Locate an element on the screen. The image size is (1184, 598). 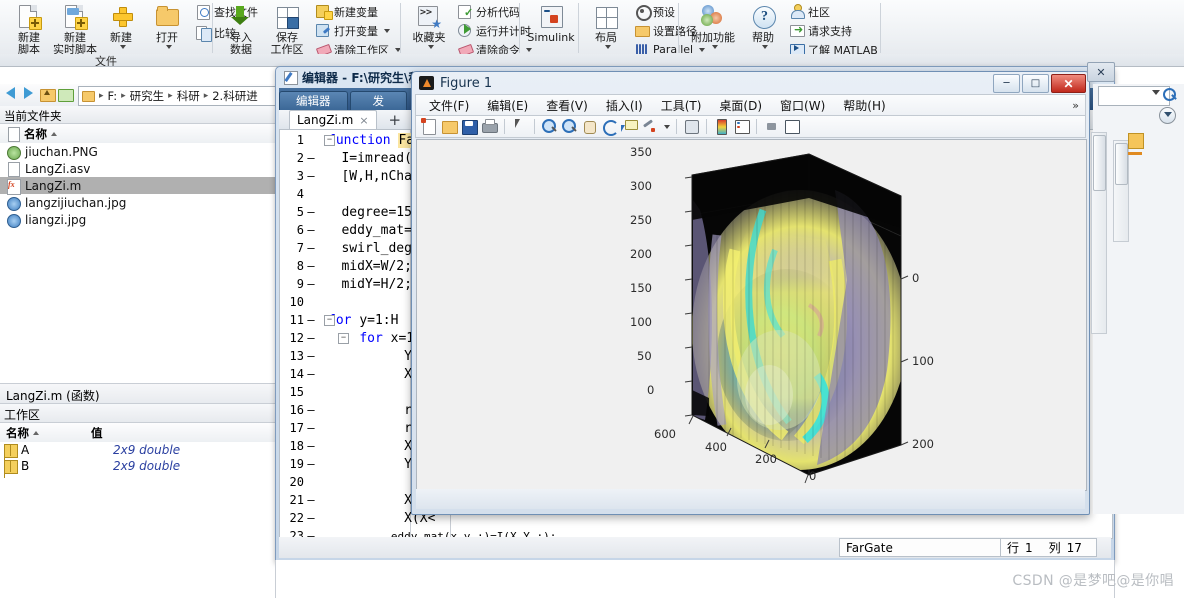
import-data-button: 导入 数据 is located at coordinates (241, 28).